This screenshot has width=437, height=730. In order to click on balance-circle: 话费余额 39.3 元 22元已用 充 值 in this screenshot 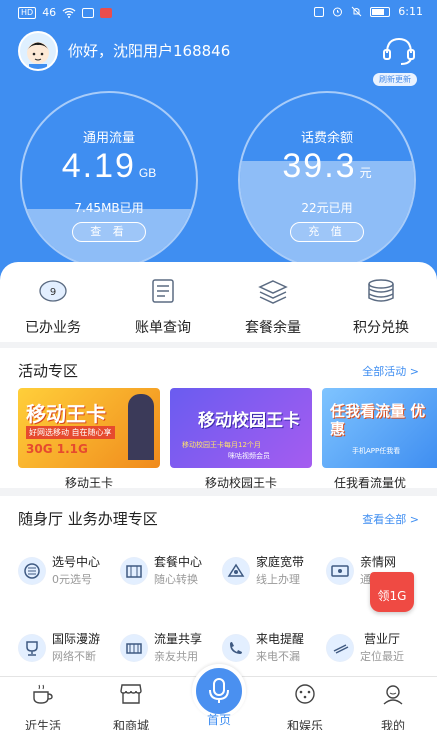, I will do `click(327, 180)`.